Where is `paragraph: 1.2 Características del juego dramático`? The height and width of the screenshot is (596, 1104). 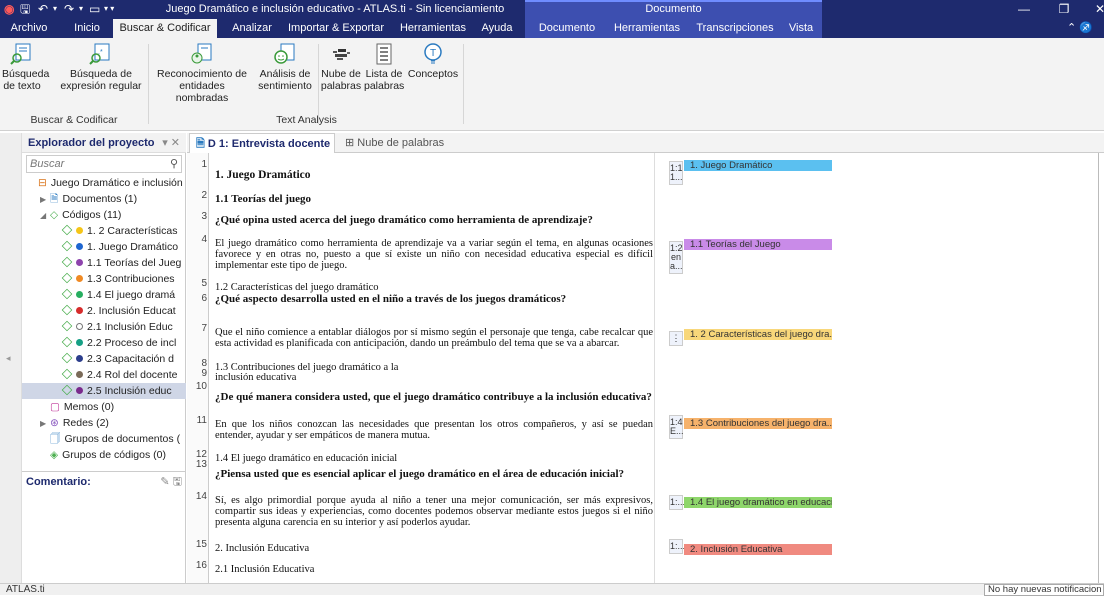 paragraph: 1.2 Características del juego dramático is located at coordinates (434, 287).